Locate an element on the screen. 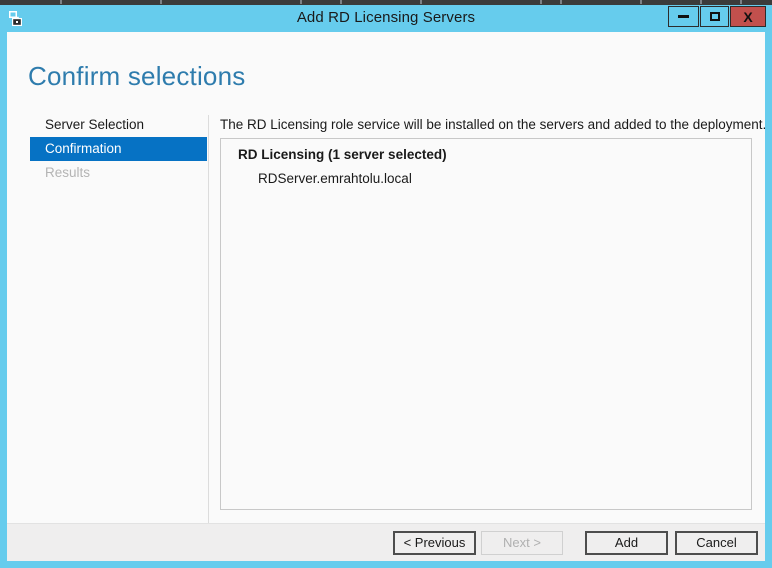 Image resolution: width=772 pixels, height=568 pixels. add-button: Add is located at coordinates (626, 543).